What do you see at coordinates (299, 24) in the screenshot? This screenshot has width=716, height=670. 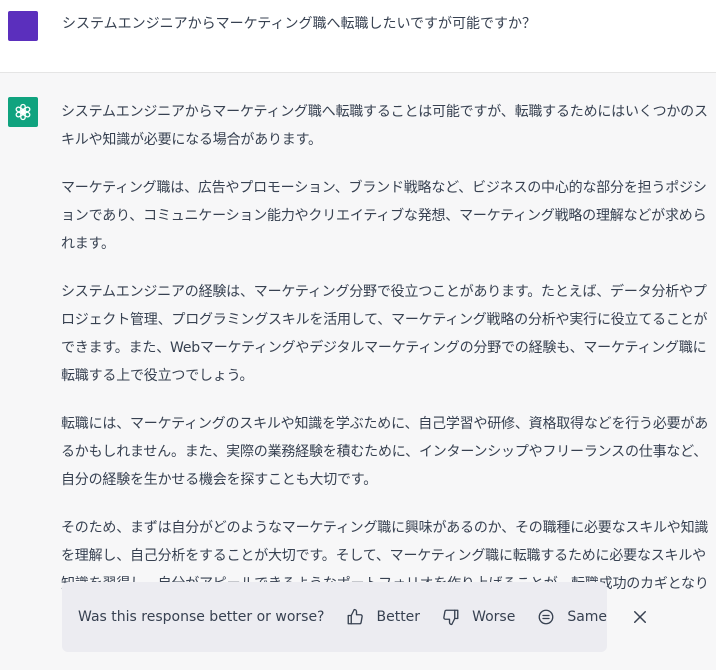 I see `user-message-text: システムエンジニアからマーケティング職へ転職したいですが可能ですか？` at bounding box center [299, 24].